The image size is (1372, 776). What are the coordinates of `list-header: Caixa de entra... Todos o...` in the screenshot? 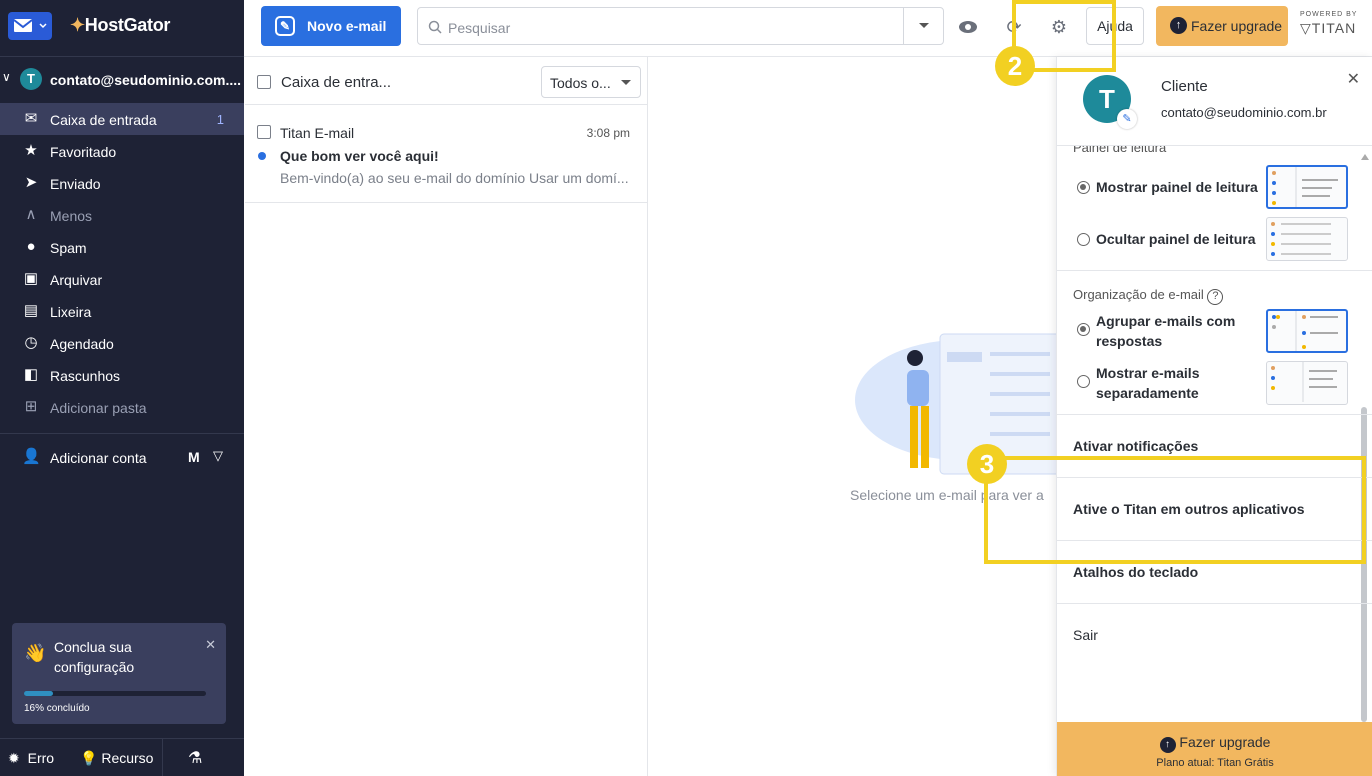 It's located at (446, 81).